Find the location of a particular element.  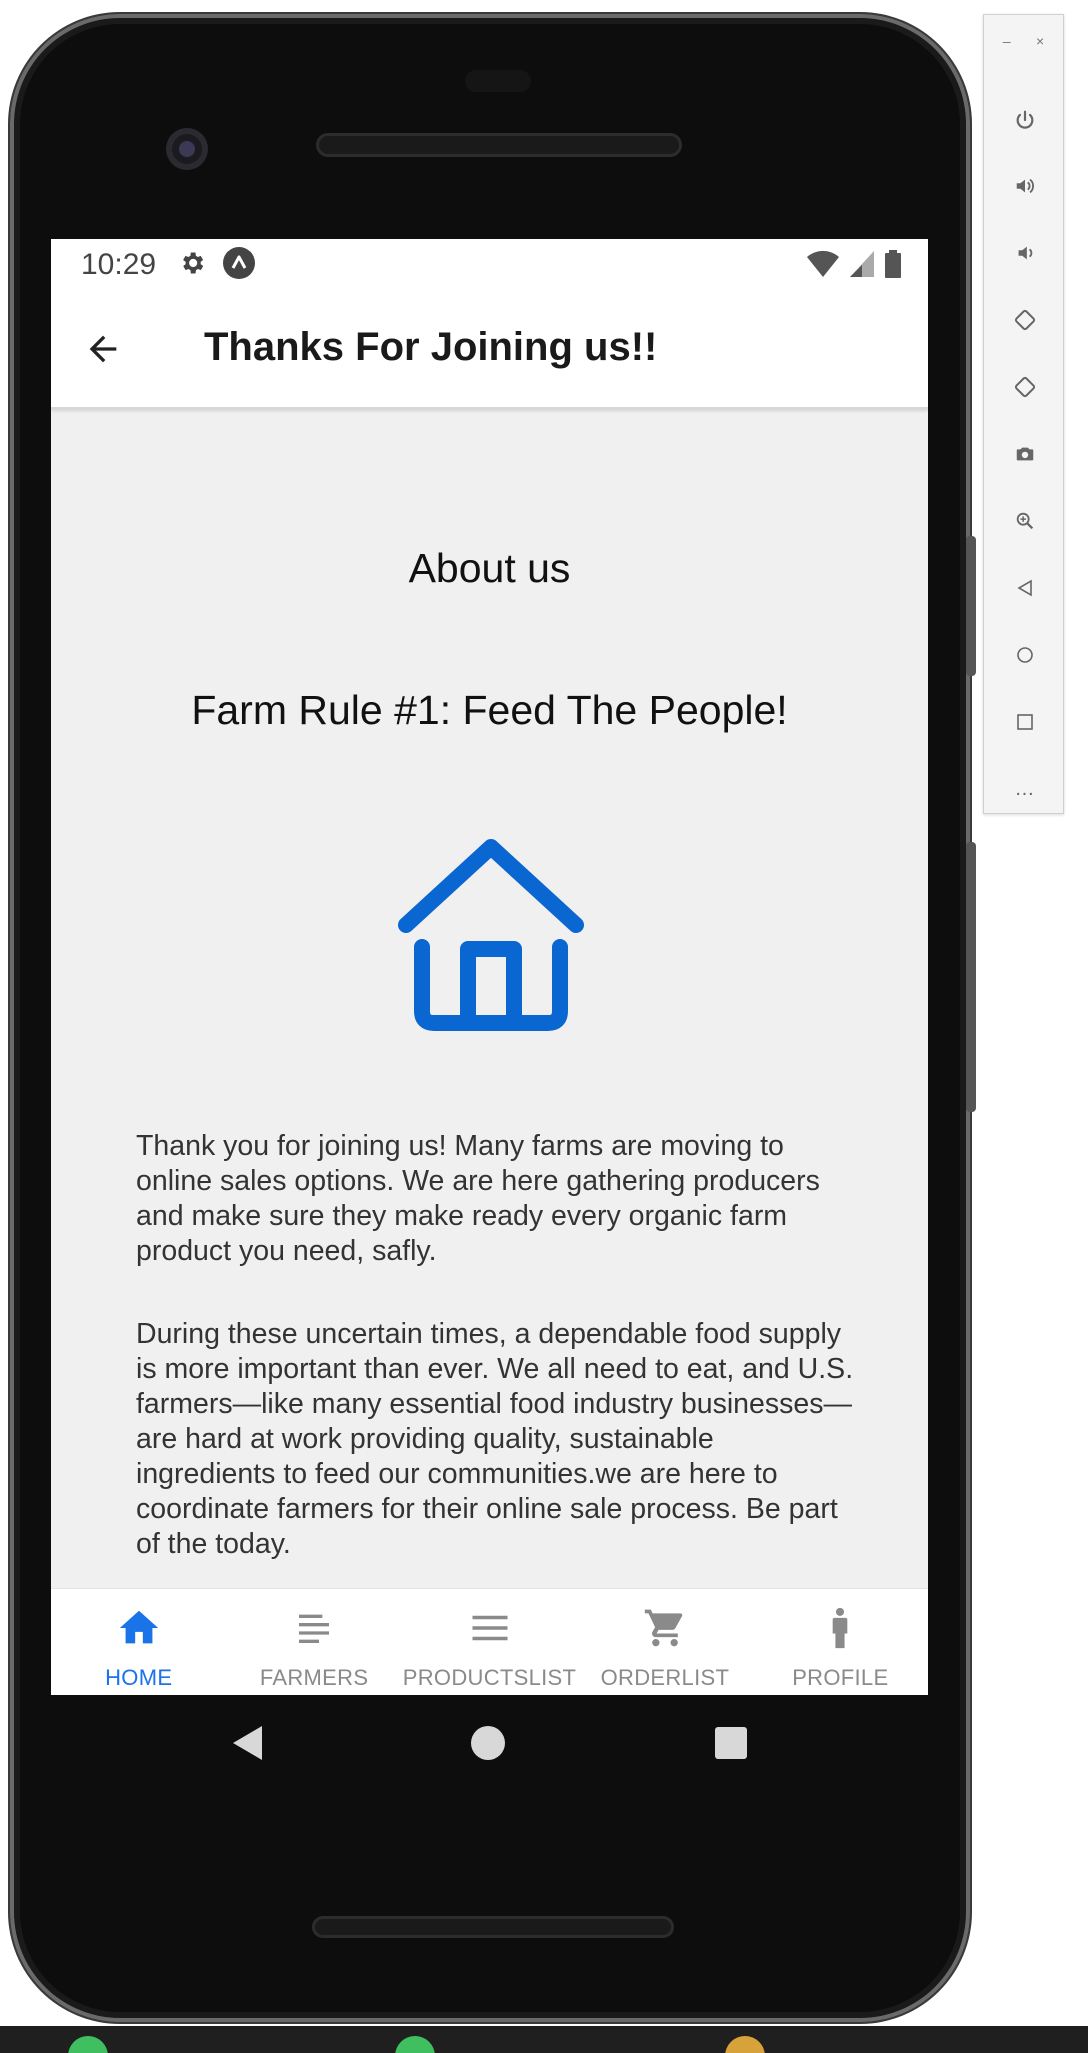

proximity-sensor is located at coordinates (498, 81).